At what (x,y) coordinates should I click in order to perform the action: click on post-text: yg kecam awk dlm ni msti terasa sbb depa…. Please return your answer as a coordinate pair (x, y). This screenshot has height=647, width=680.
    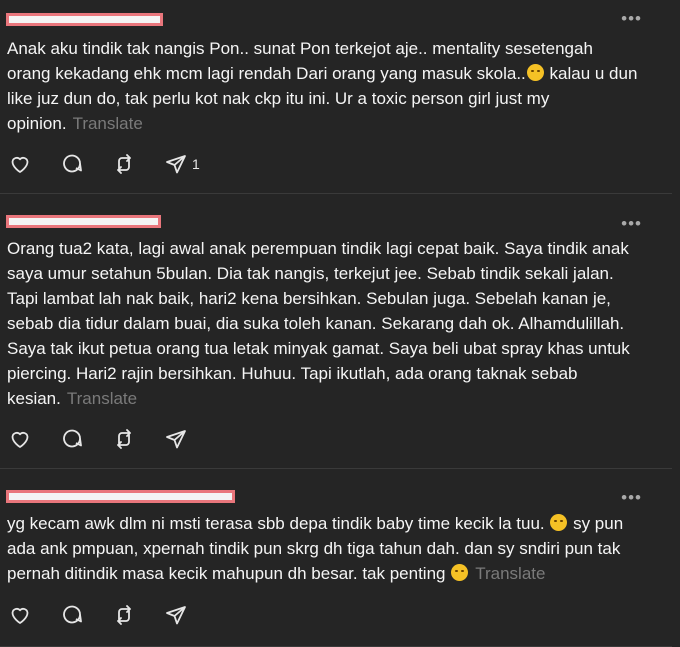
    Looking at the image, I should click on (322, 548).